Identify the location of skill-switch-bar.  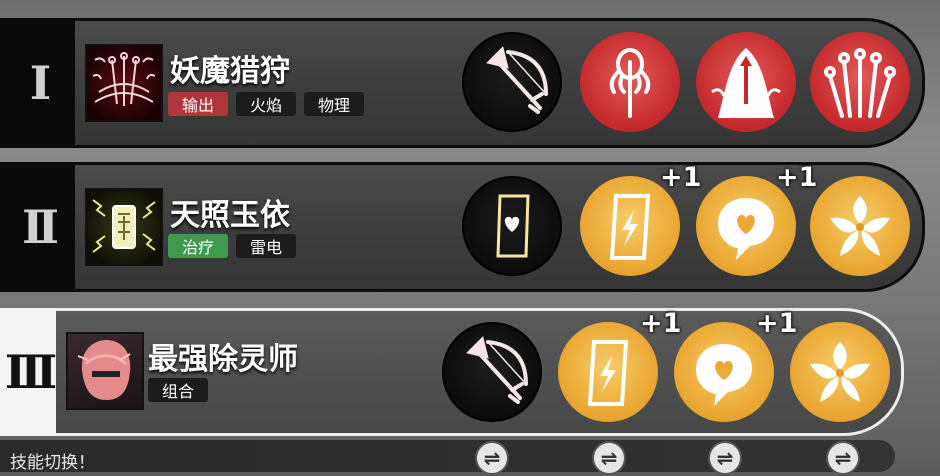
(447, 456).